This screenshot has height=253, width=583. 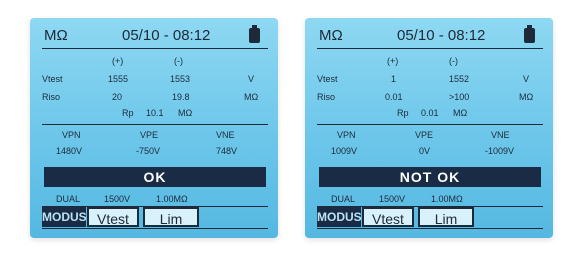 What do you see at coordinates (459, 79) in the screenshot?
I see `vtest-minus-value: 1552` at bounding box center [459, 79].